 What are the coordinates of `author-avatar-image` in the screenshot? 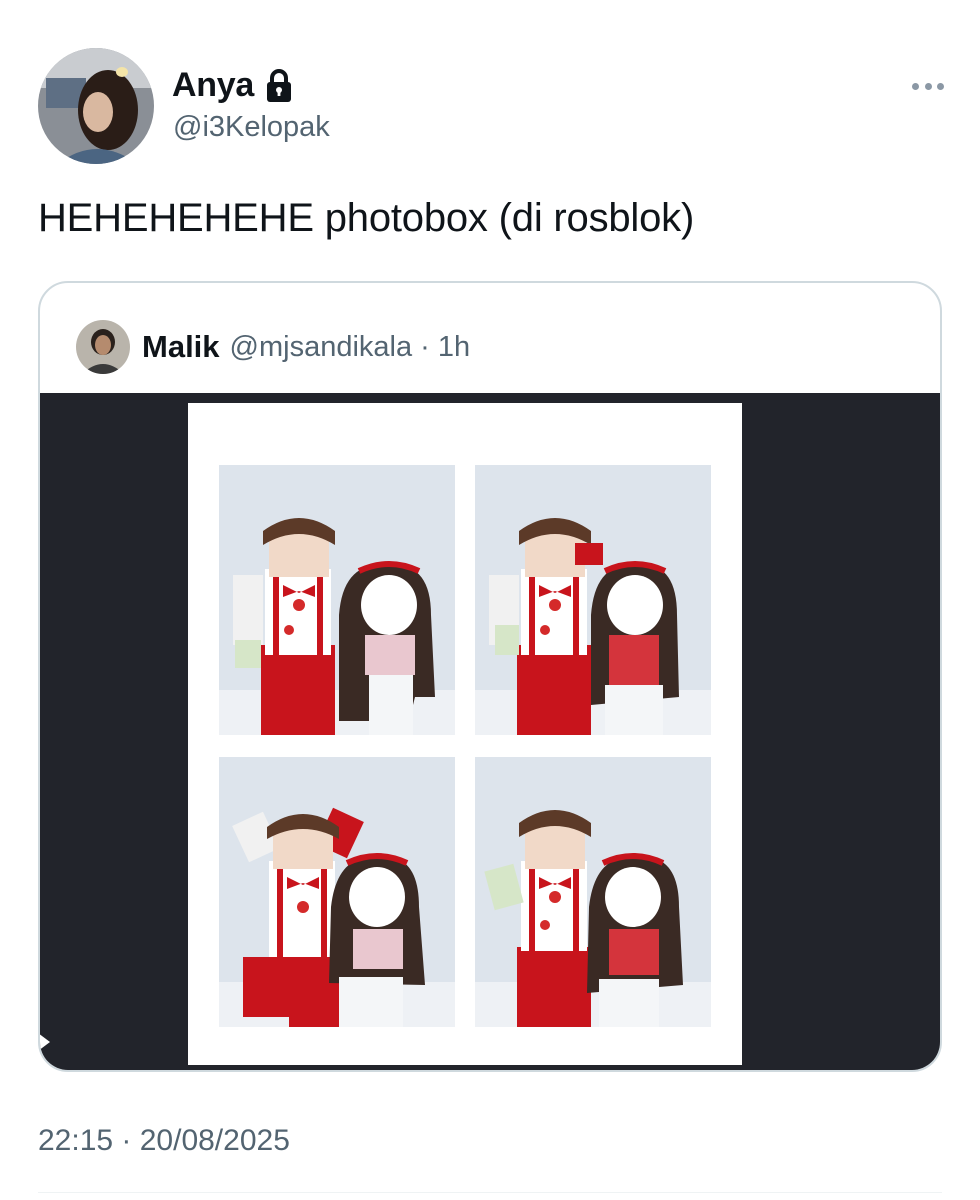 It's located at (96, 106).